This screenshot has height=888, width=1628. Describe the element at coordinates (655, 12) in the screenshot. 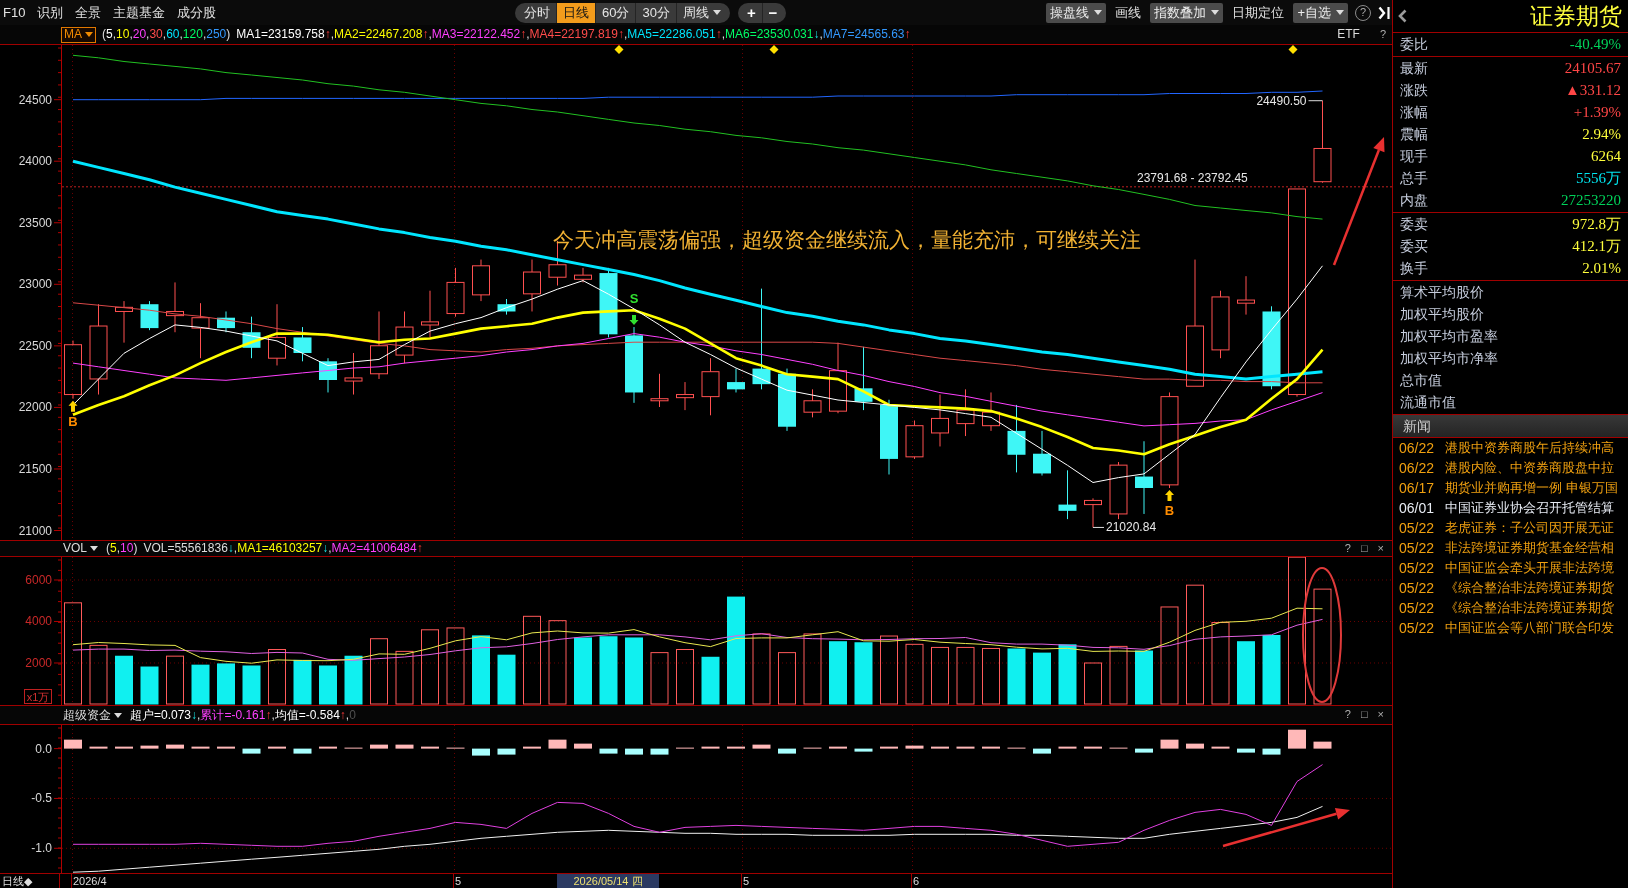

I see `period-tab: 30分` at that location.